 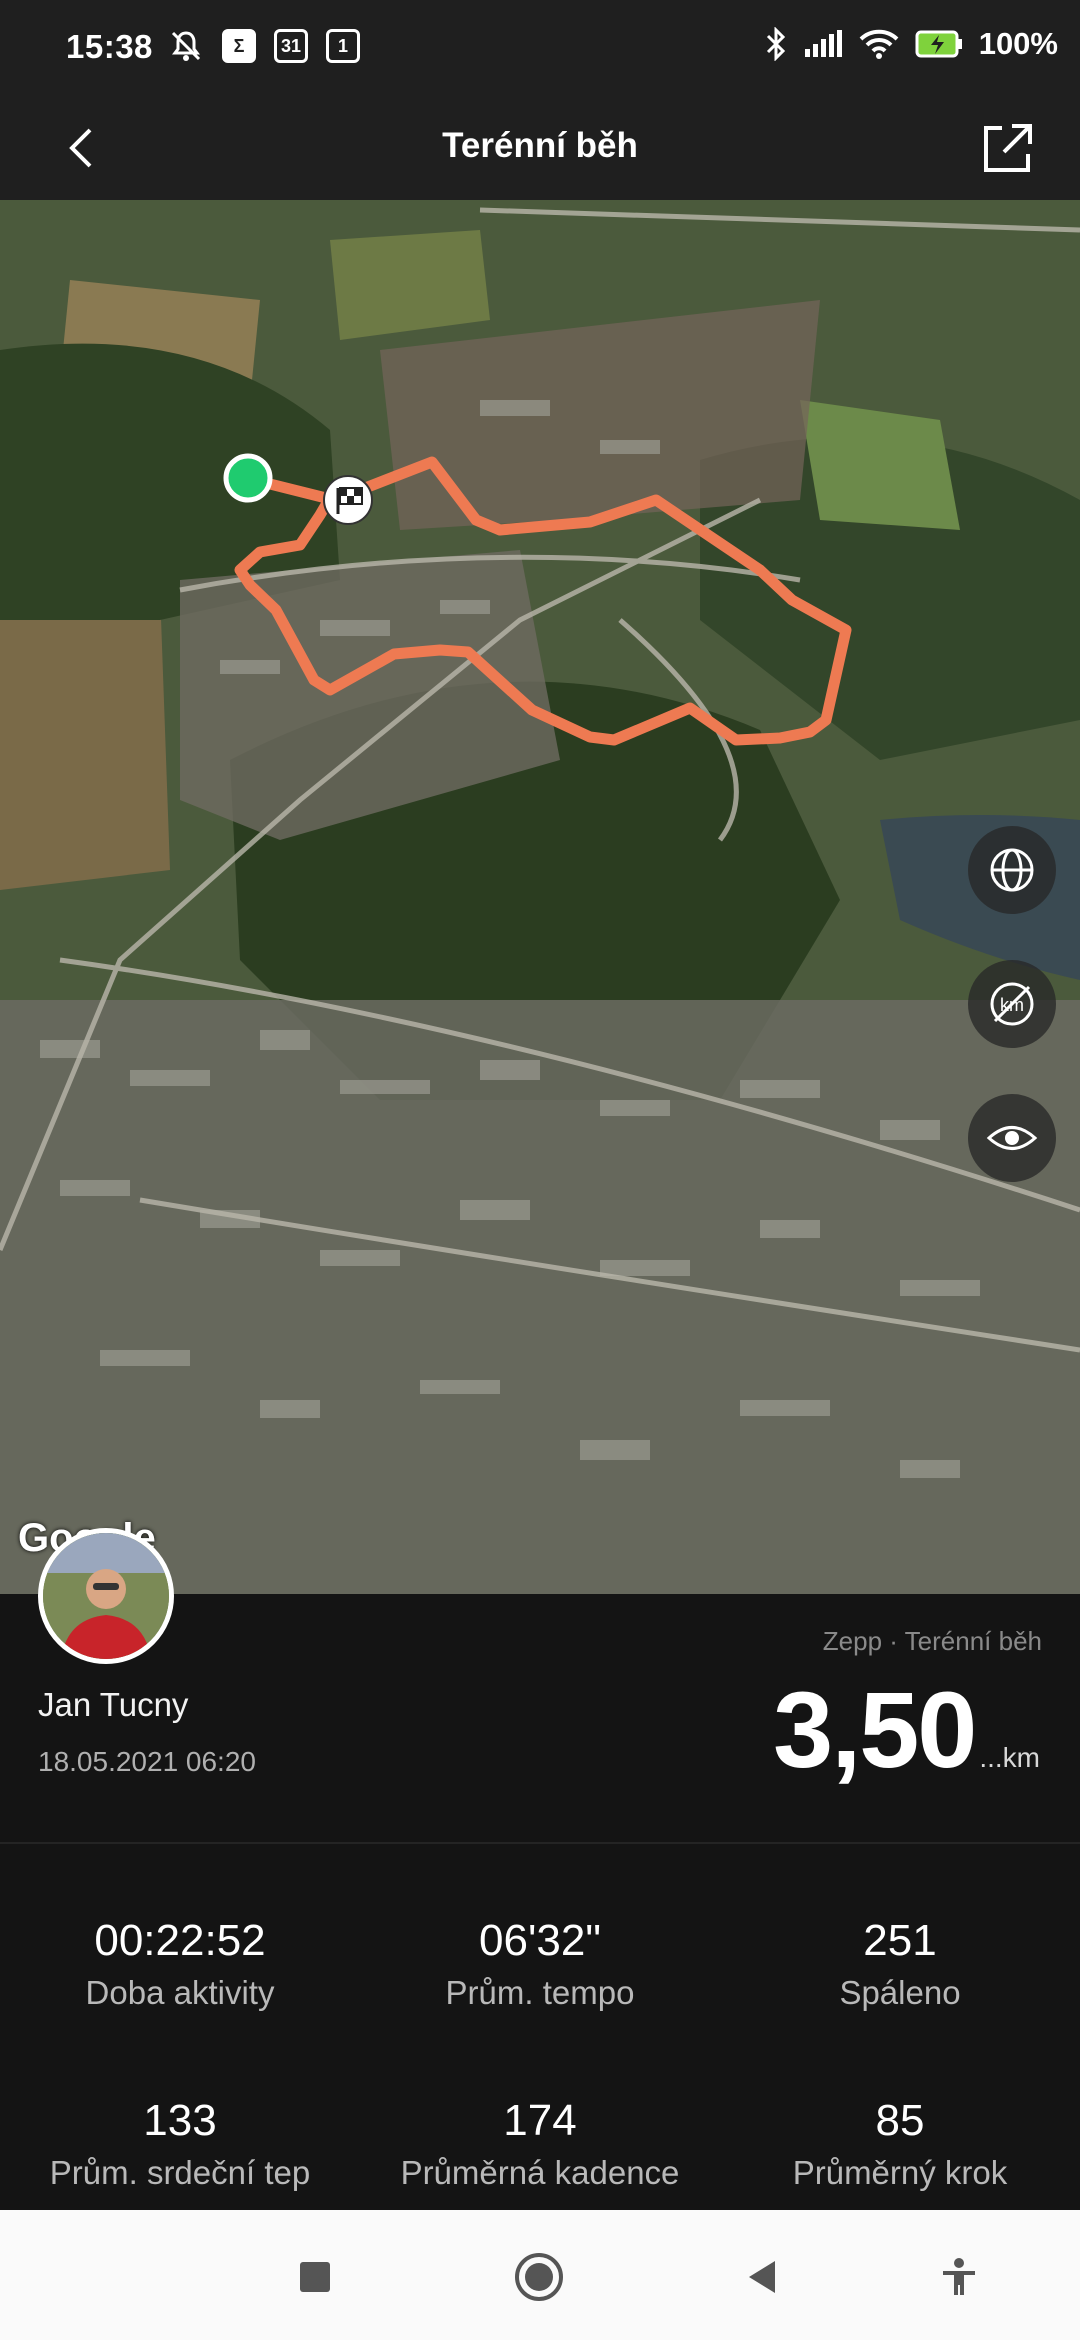 I want to click on km-toggle-icon: km, so click(x=1012, y=1004).